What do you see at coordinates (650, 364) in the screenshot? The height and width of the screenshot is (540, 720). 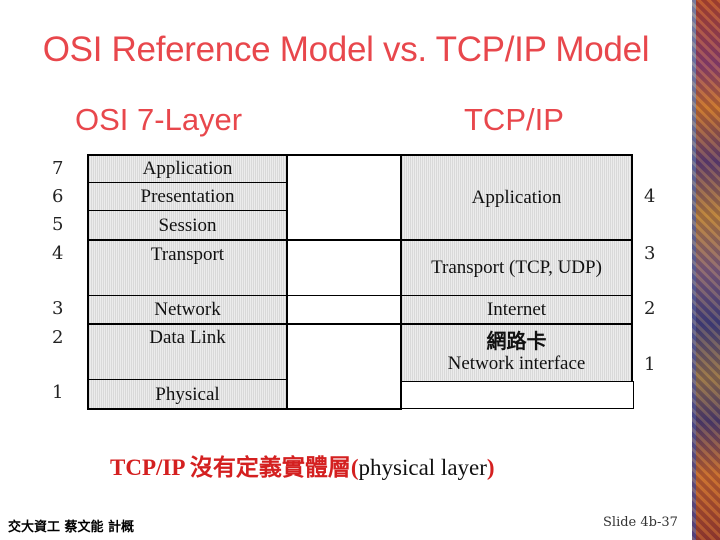 I see `tcp-layer-number: 1` at bounding box center [650, 364].